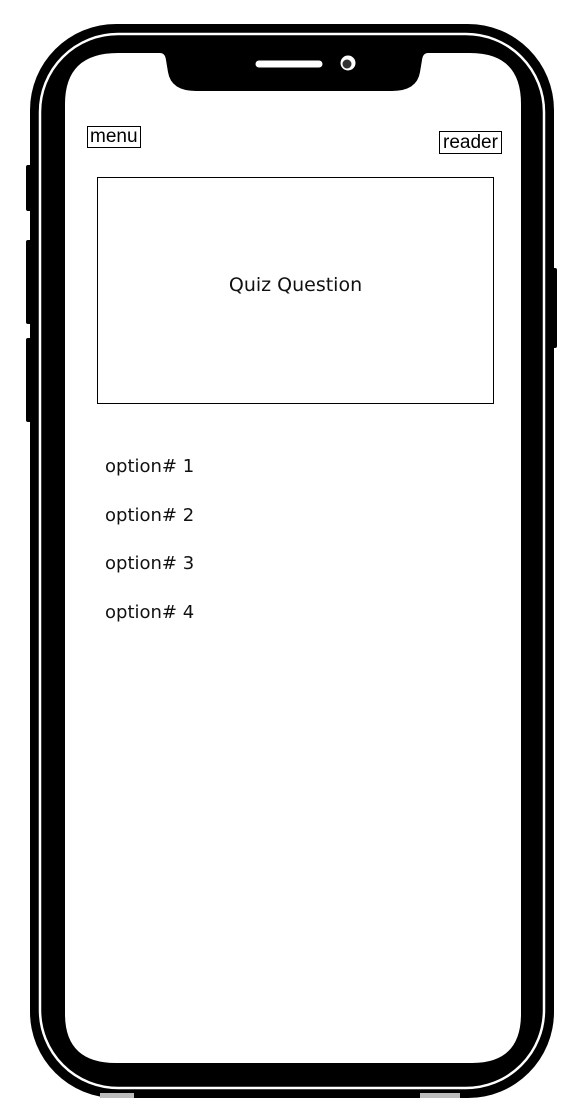  What do you see at coordinates (149, 477) in the screenshot?
I see `option-1: option# 1` at bounding box center [149, 477].